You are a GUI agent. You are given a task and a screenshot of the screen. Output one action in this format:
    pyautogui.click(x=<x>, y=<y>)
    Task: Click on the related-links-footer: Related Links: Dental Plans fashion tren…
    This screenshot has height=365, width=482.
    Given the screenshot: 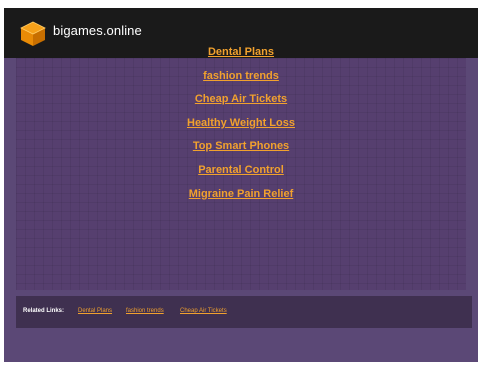 What is the action you would take?
    pyautogui.click(x=244, y=312)
    